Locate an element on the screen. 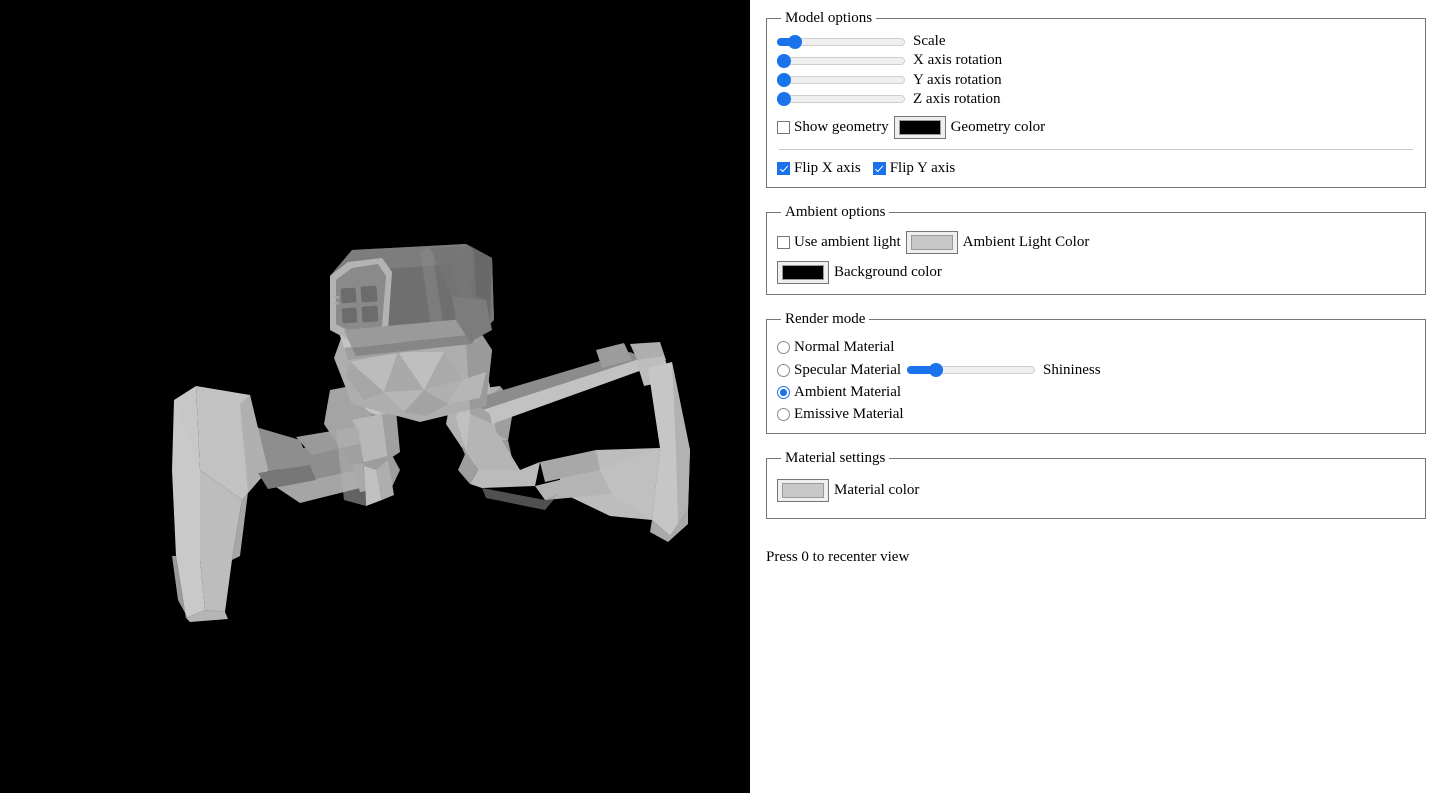 This screenshot has height=796, width=1440. background-color-row: Background color is located at coordinates (1096, 273).